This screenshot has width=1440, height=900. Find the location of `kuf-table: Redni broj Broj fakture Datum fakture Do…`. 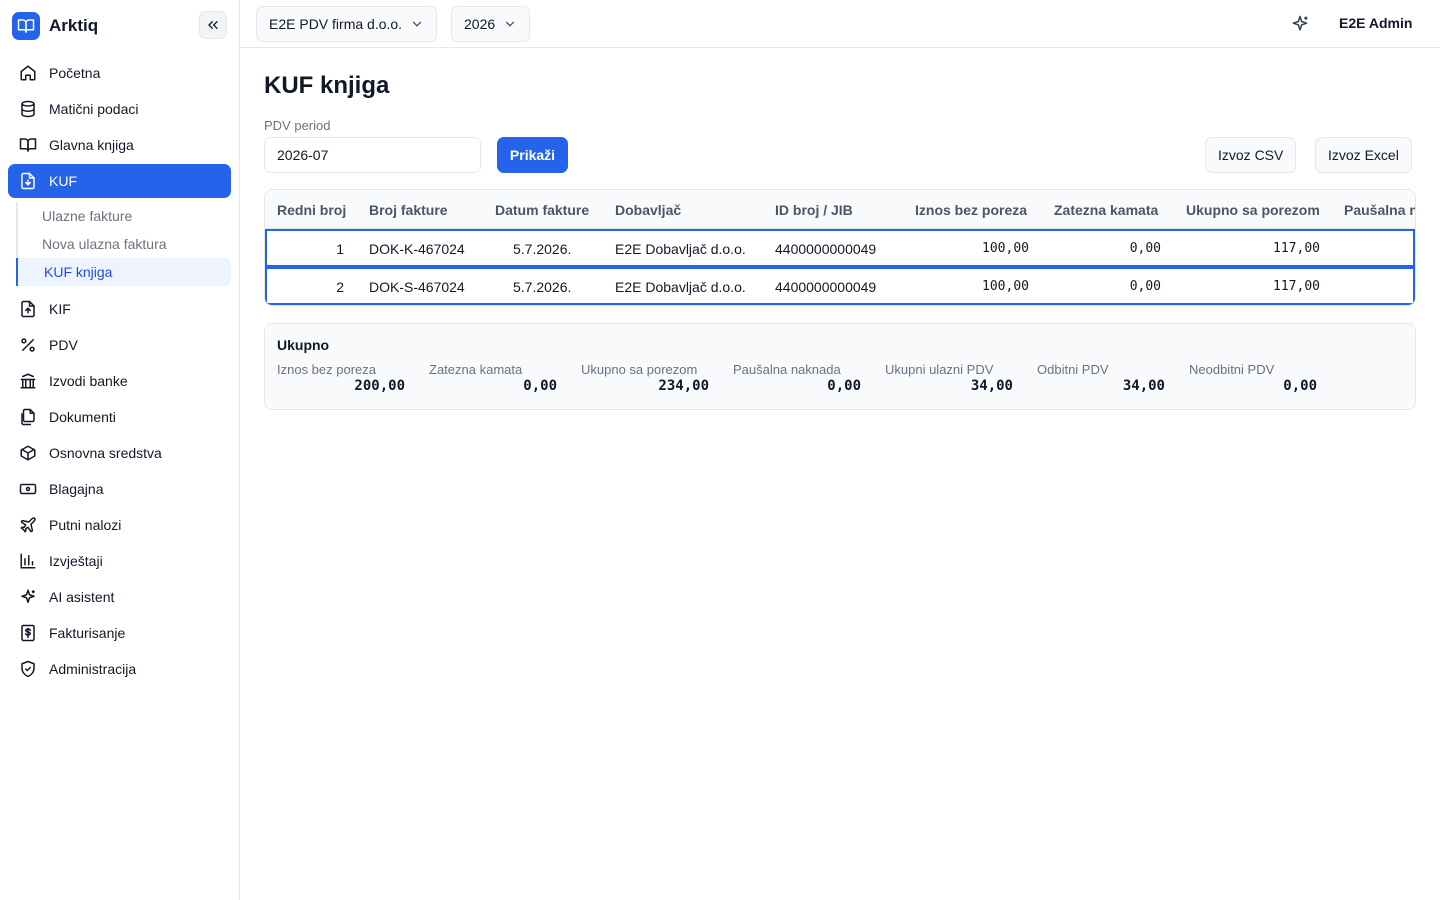

kuf-table: Redni broj Broj fakture Datum fakture Do… is located at coordinates (840, 247).